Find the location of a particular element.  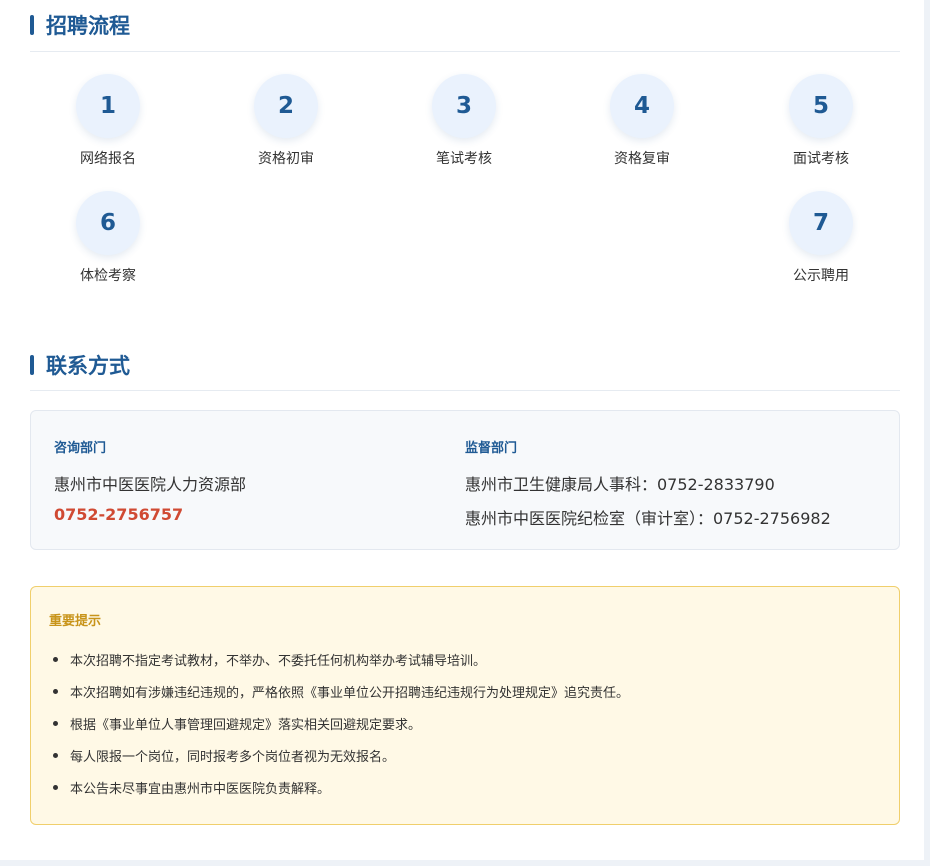

contact-divider is located at coordinates (465, 390).